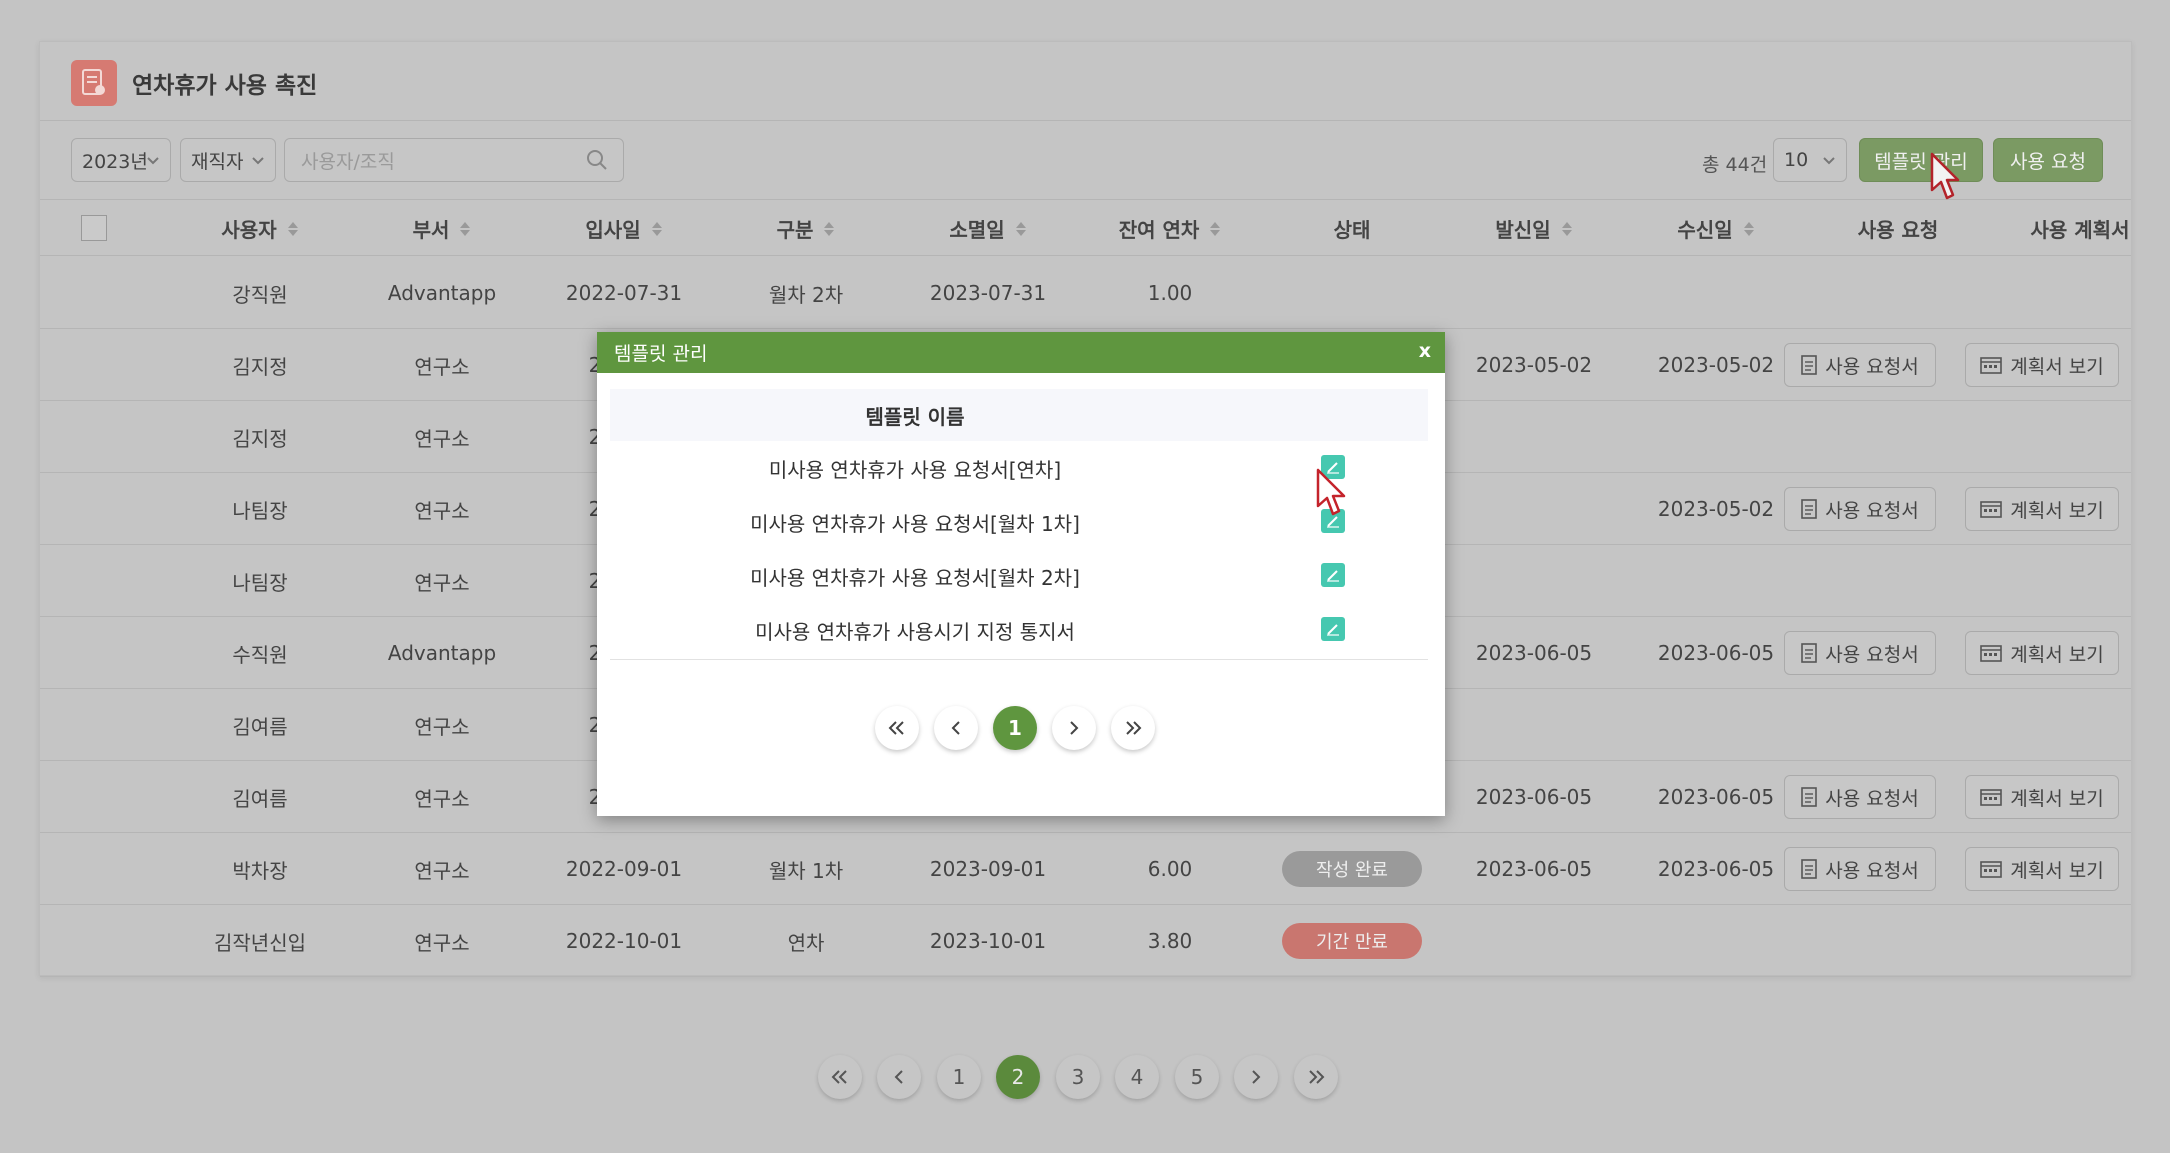 The image size is (2170, 1153). I want to click on modal-page-1-button: 1, so click(1015, 728).